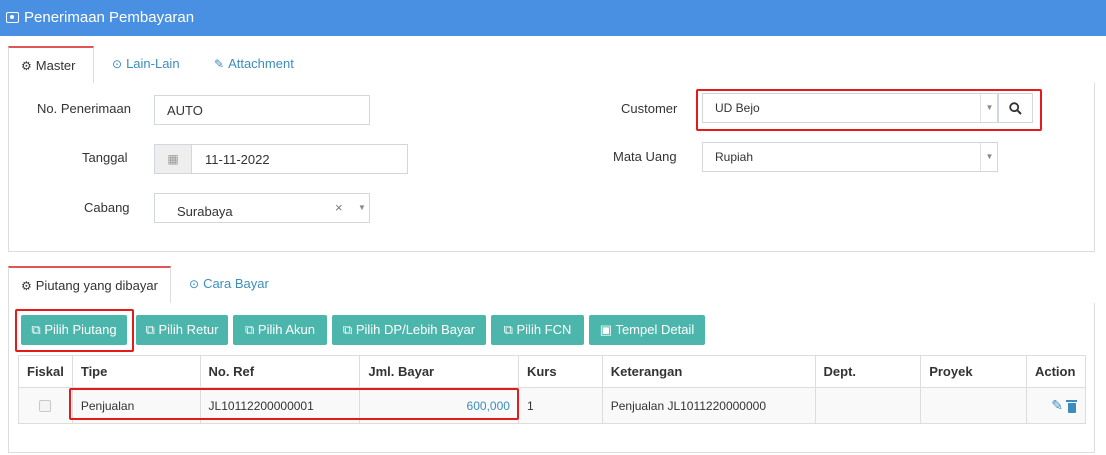 This screenshot has height=455, width=1106. What do you see at coordinates (439, 371) in the screenshot?
I see `col-jml-bayar: Jml. Bayar` at bounding box center [439, 371].